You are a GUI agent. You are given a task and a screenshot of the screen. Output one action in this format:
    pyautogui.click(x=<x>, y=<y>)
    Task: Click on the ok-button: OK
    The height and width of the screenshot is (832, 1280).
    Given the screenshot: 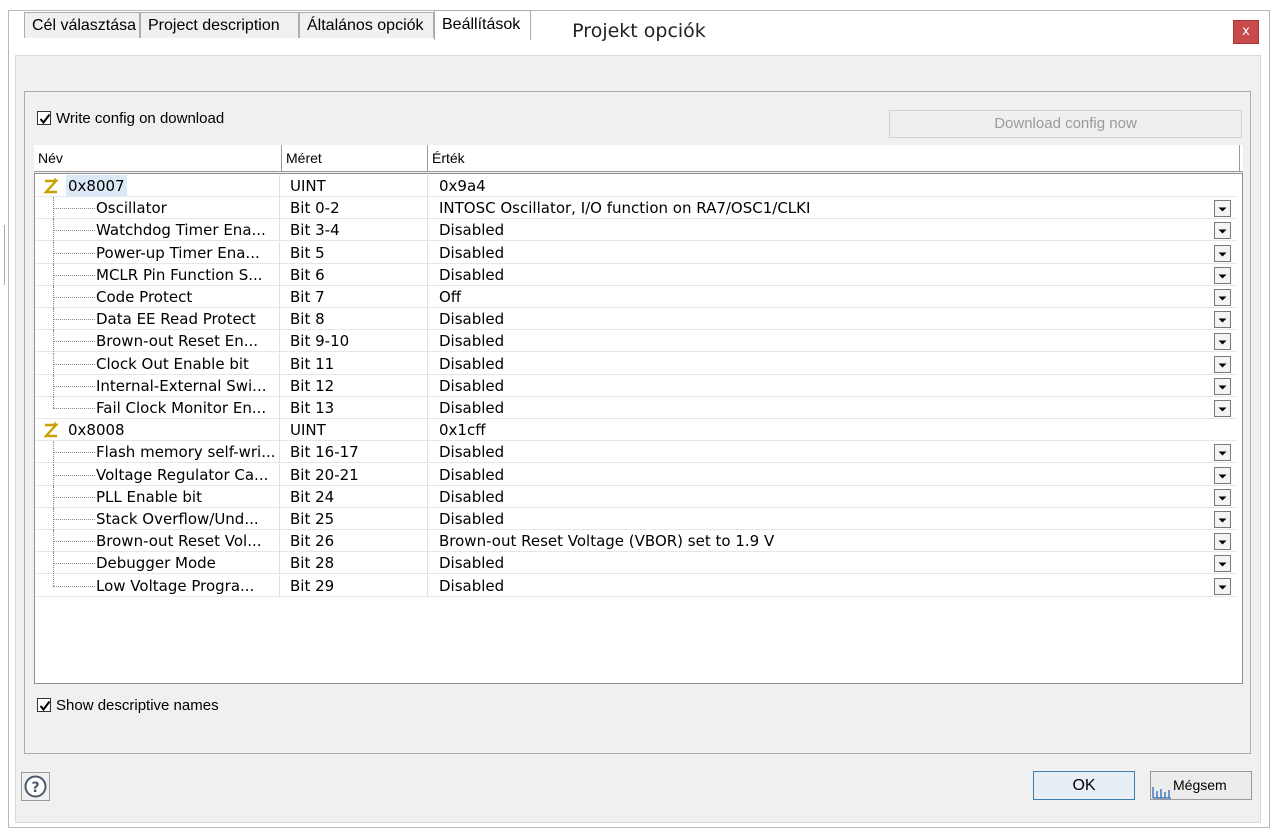 What is the action you would take?
    pyautogui.click(x=1084, y=785)
    